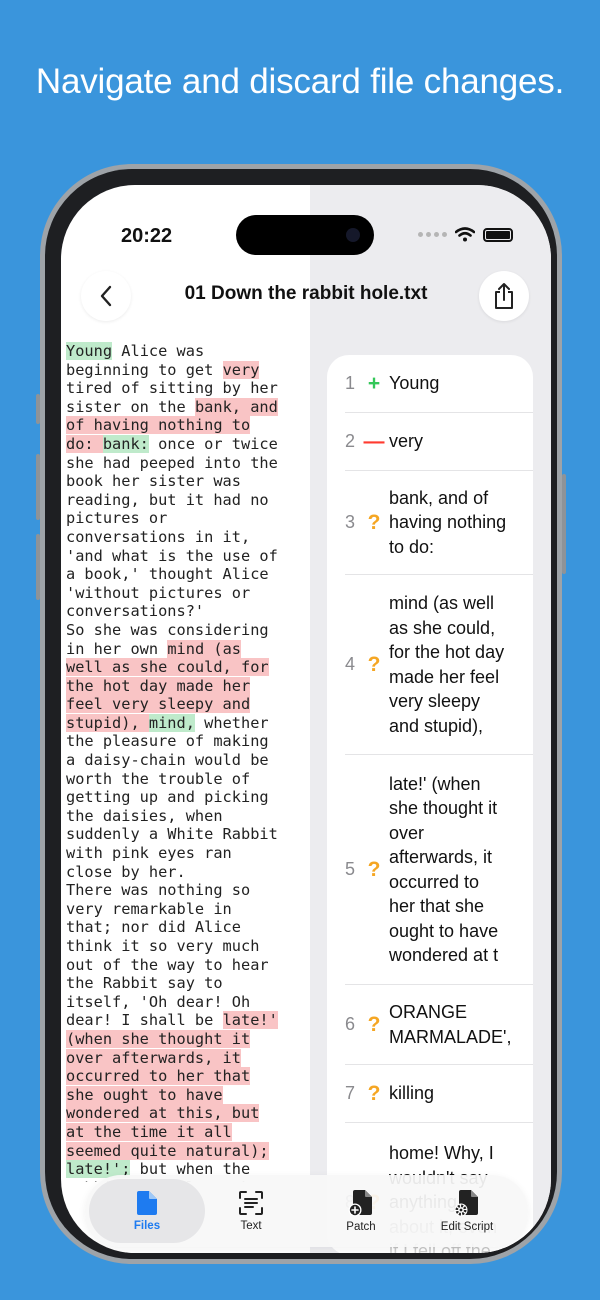 This screenshot has width=600, height=1300. Describe the element at coordinates (167, 499) in the screenshot. I see `text-segment: reading, but it had no` at that location.